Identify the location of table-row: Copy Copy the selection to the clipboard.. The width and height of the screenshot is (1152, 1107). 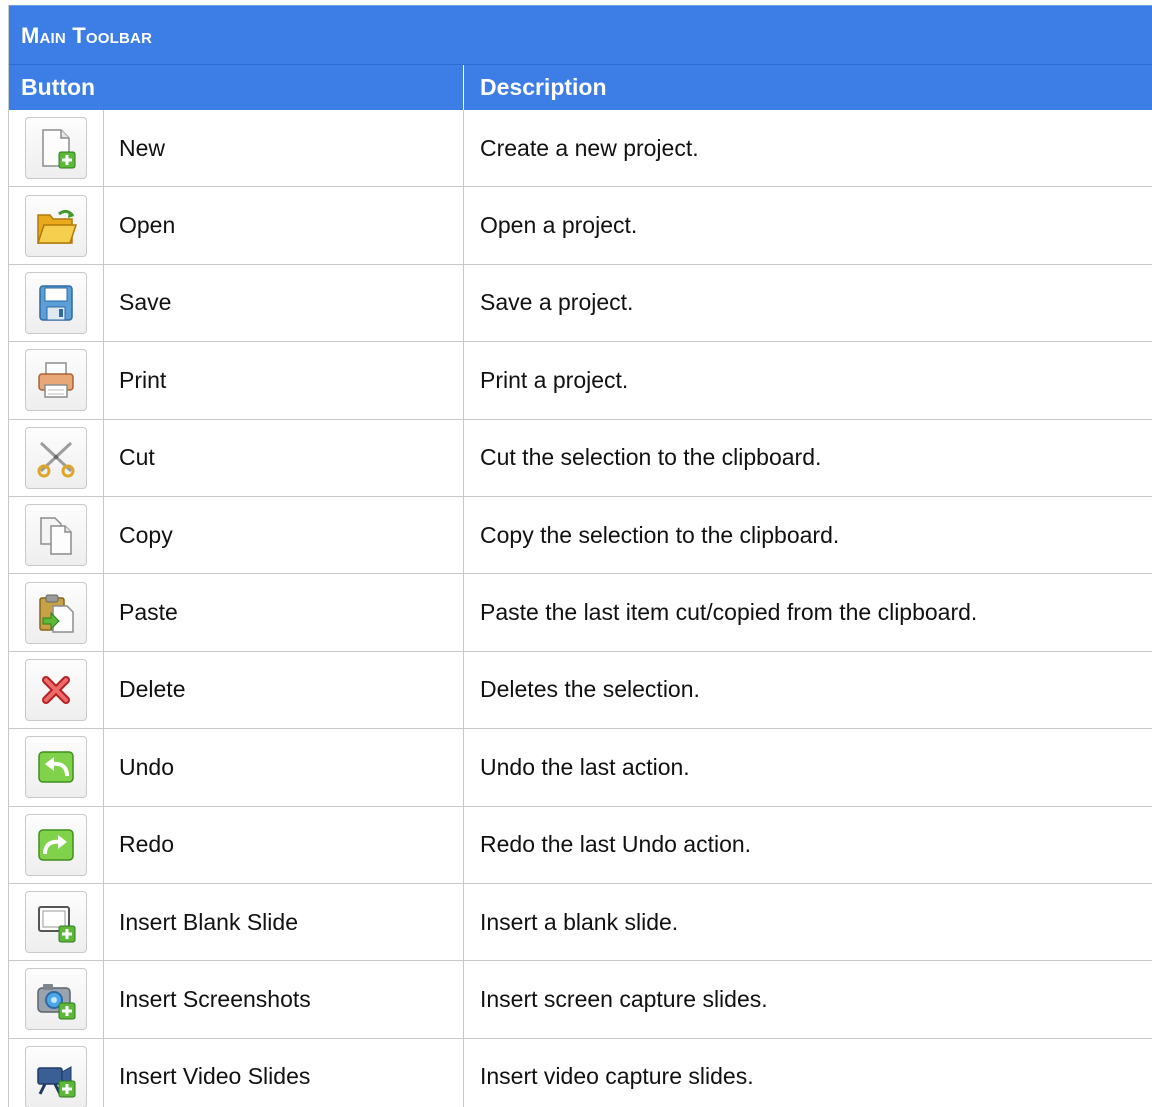
(580, 535).